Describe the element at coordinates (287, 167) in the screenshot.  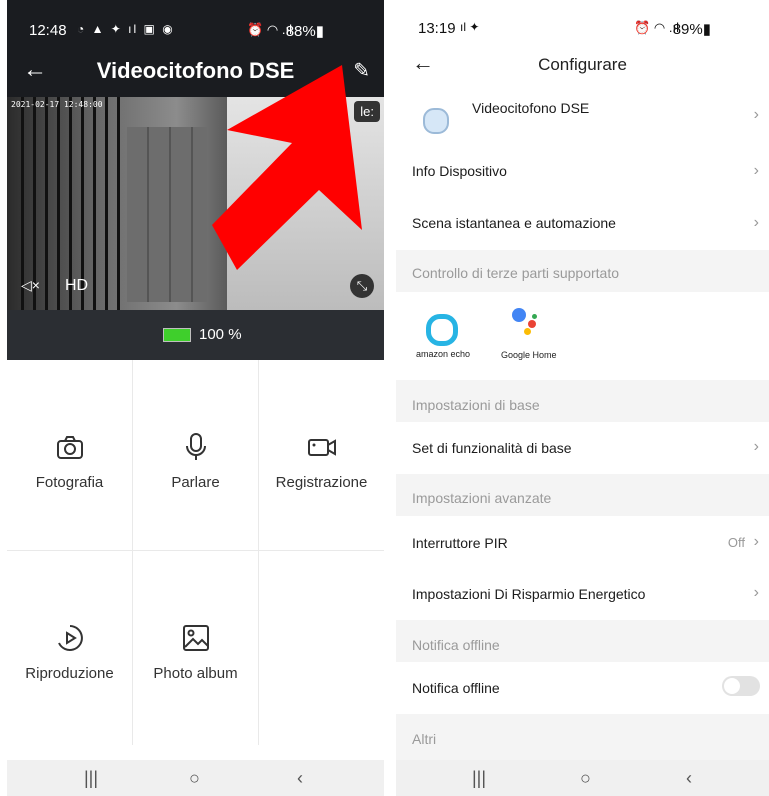
I see `red-arrow-annotation` at that location.